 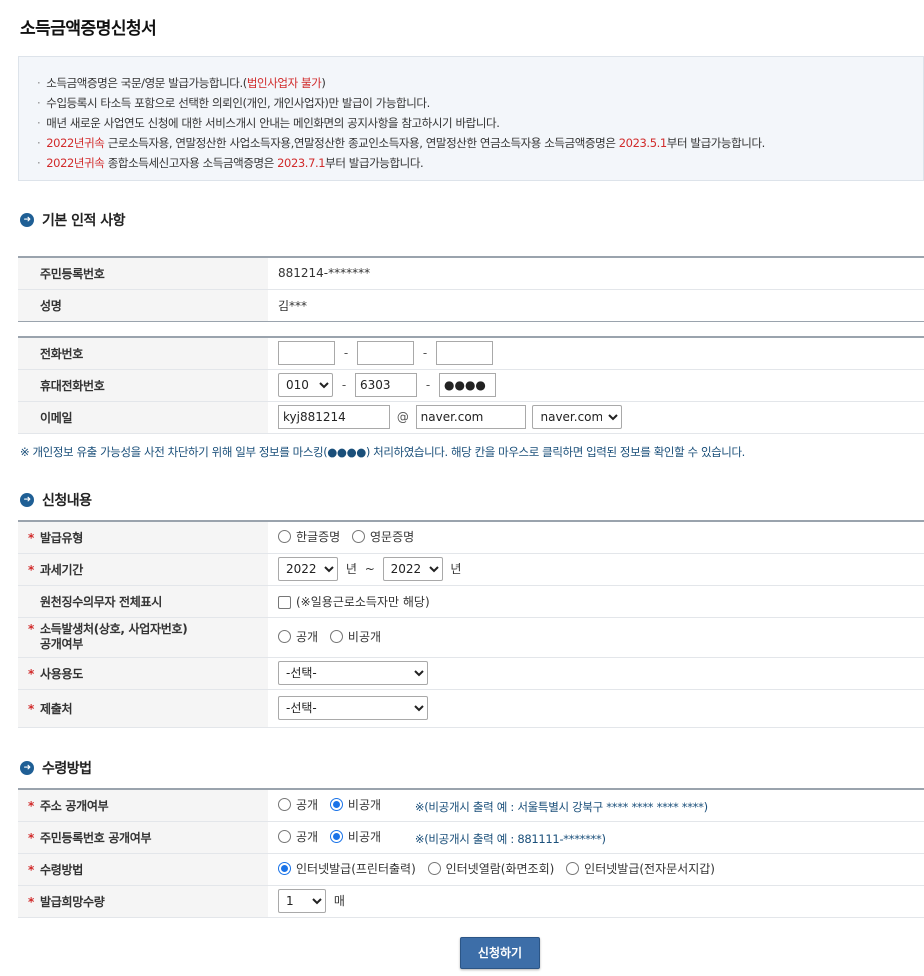 I want to click on table-row: * 발급희망수량 1 매, so click(x=471, y=901).